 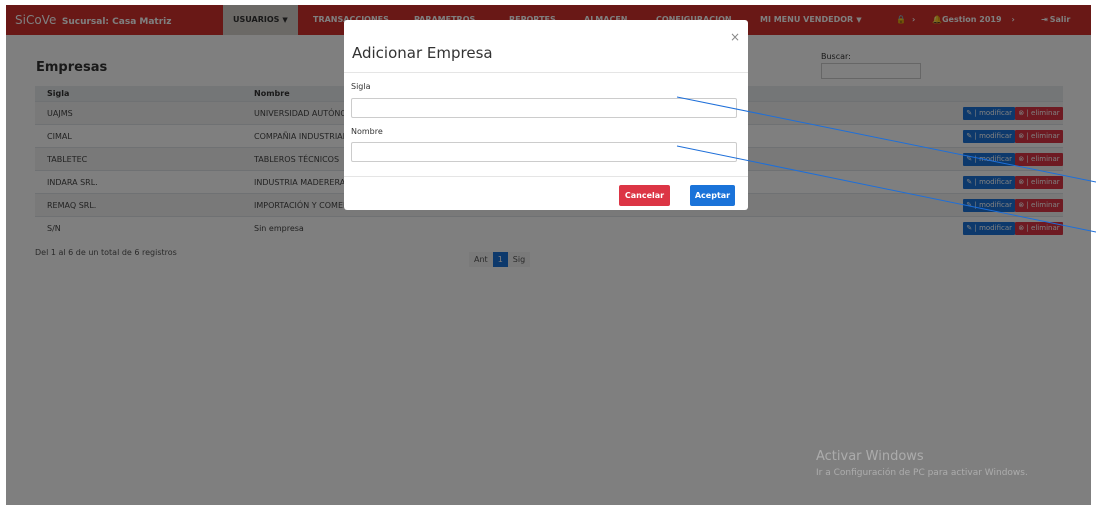 What do you see at coordinates (544, 108) in the screenshot?
I see `sigla-input` at bounding box center [544, 108].